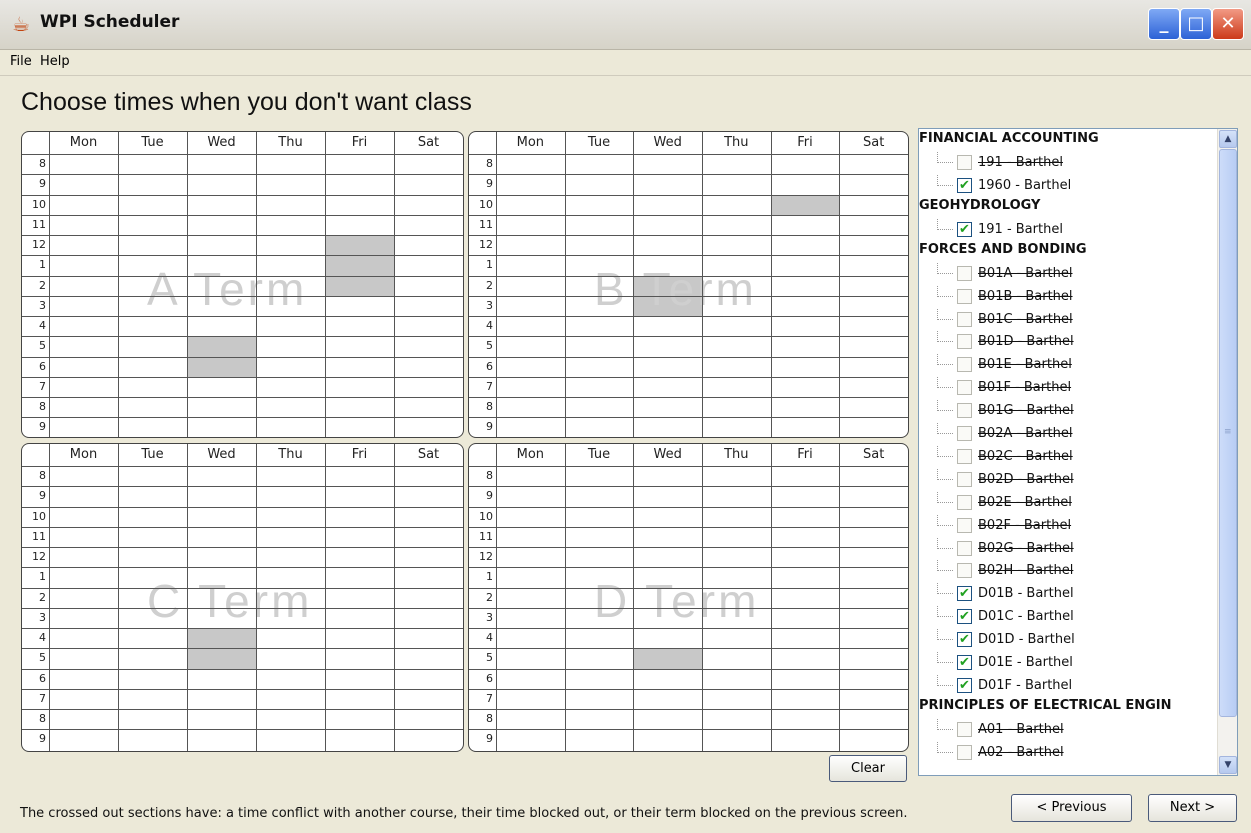  I want to click on section-row: B02F - Barthel, so click(1072, 525).